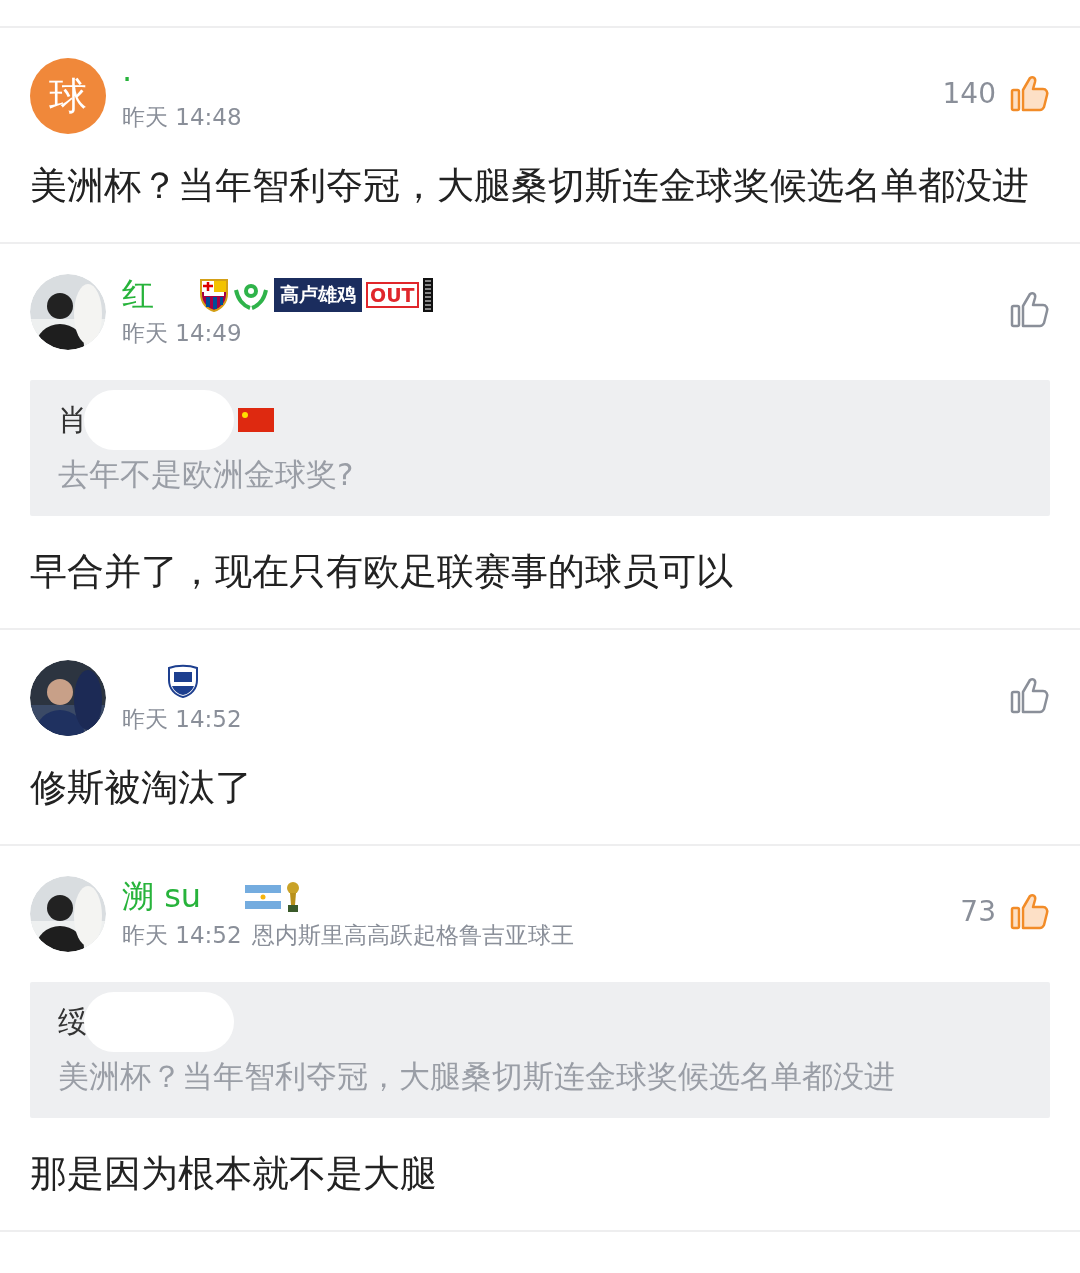 This screenshot has height=1273, width=1080. I want to click on team-badge: 高卢雄鸡, so click(318, 294).